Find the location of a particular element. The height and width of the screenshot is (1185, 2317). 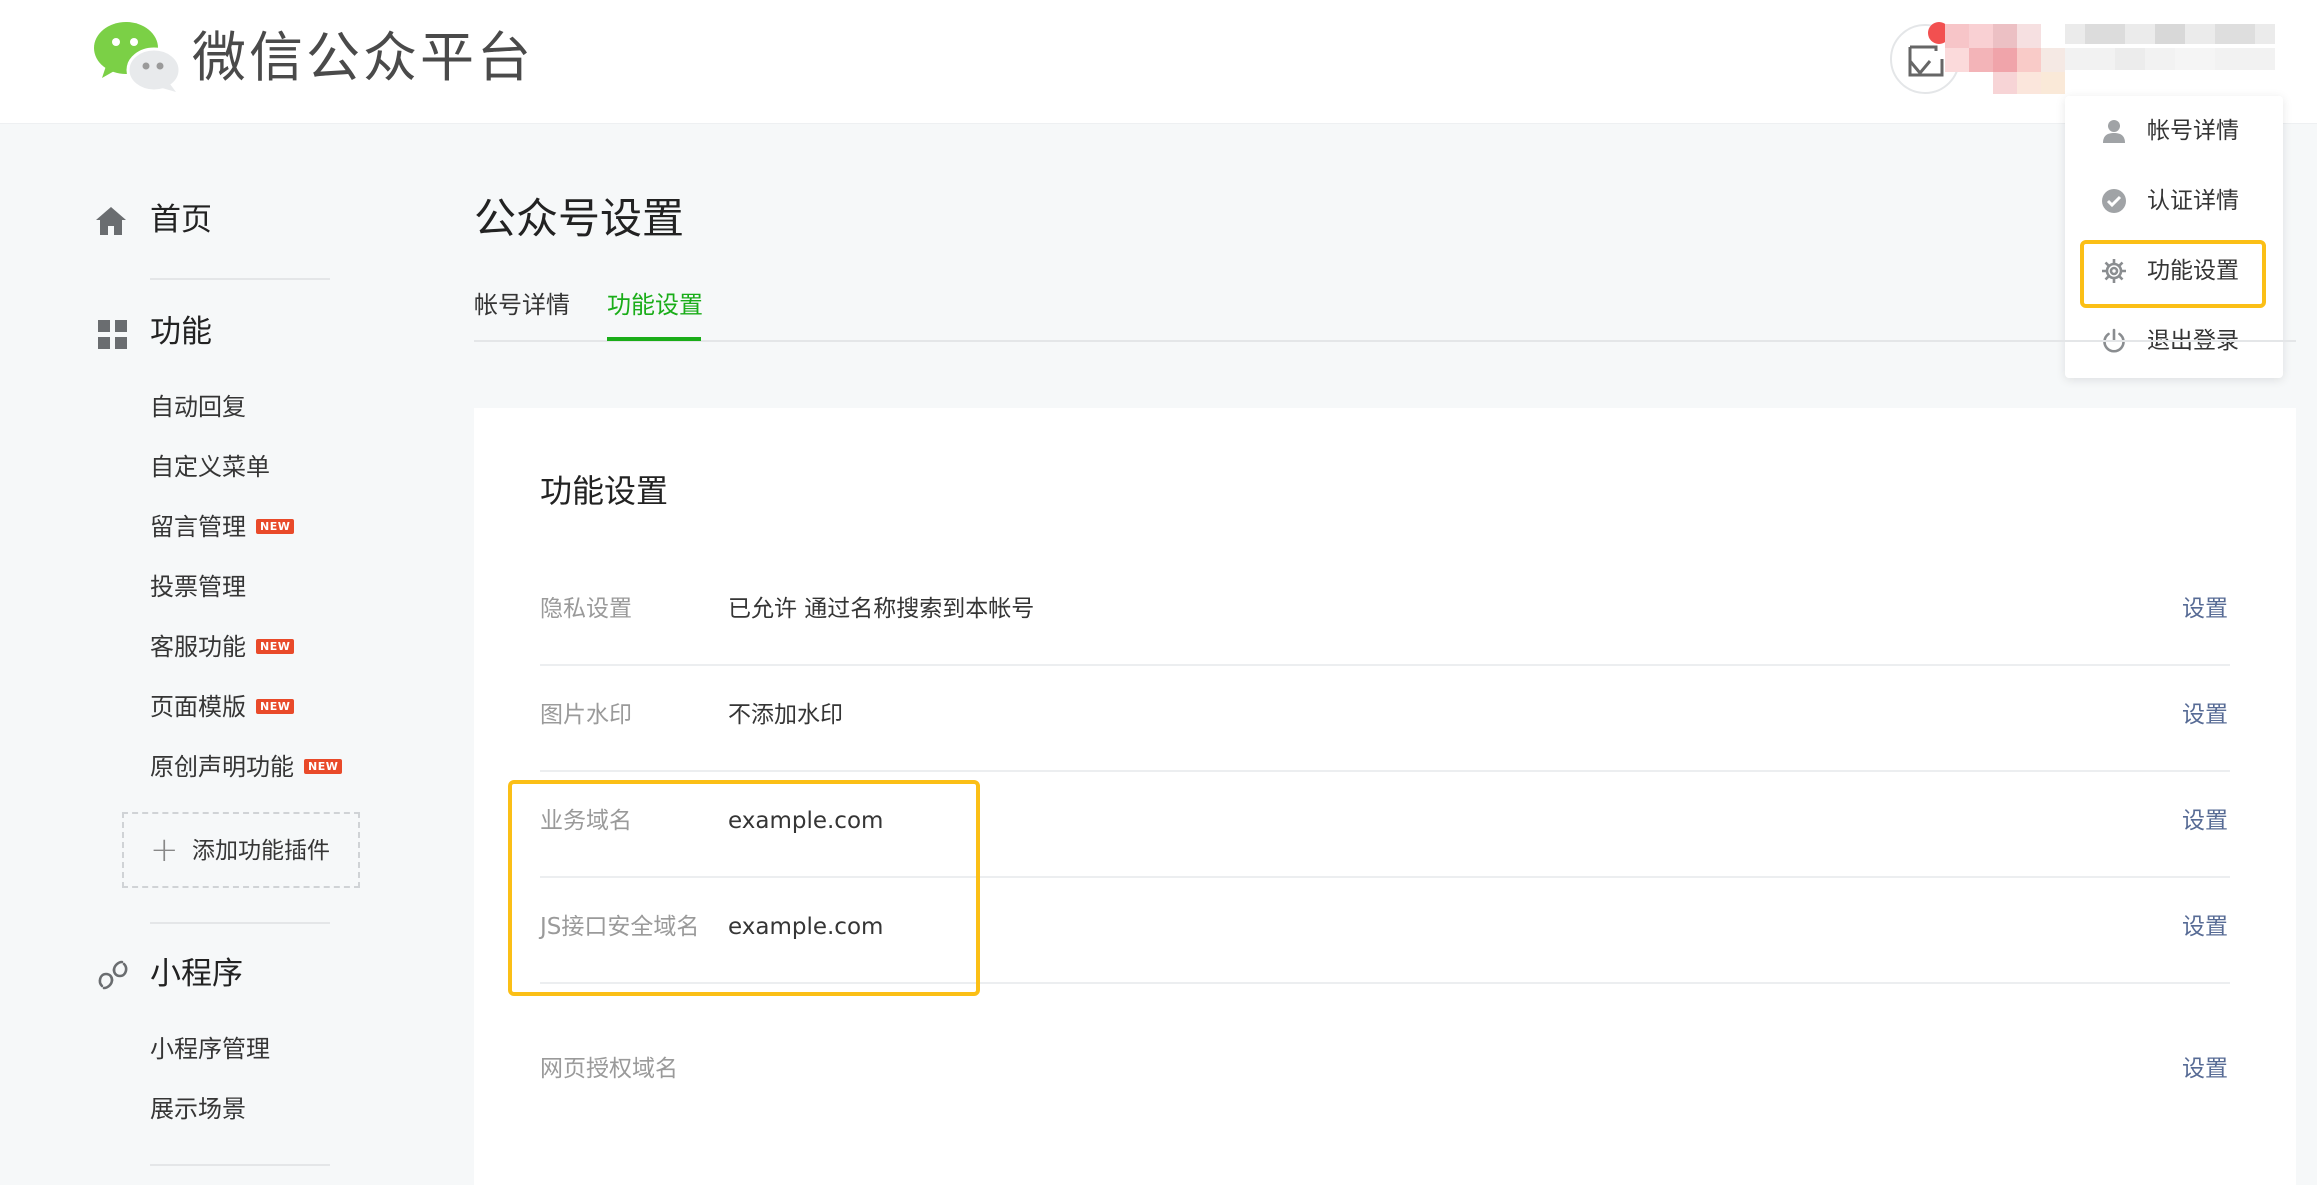

panel-title: 功能设置 is located at coordinates (604, 491).